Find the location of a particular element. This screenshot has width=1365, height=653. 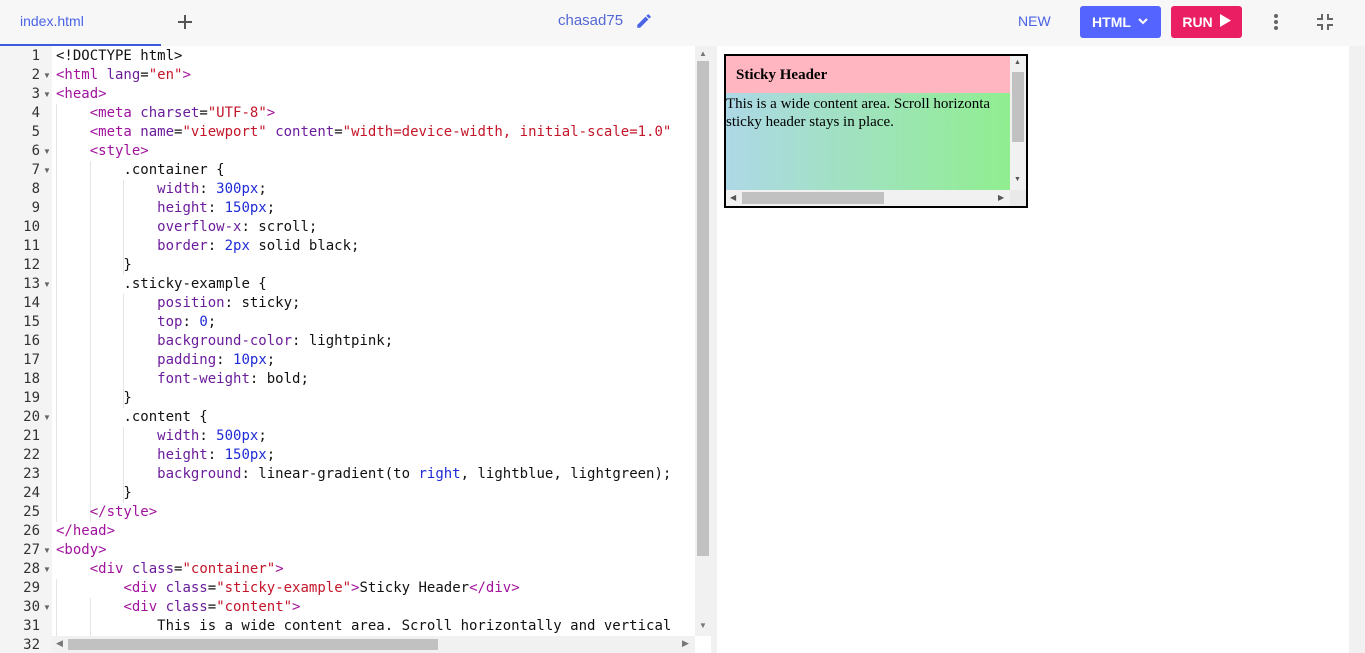

line-number: 16 is located at coordinates (31, 341).